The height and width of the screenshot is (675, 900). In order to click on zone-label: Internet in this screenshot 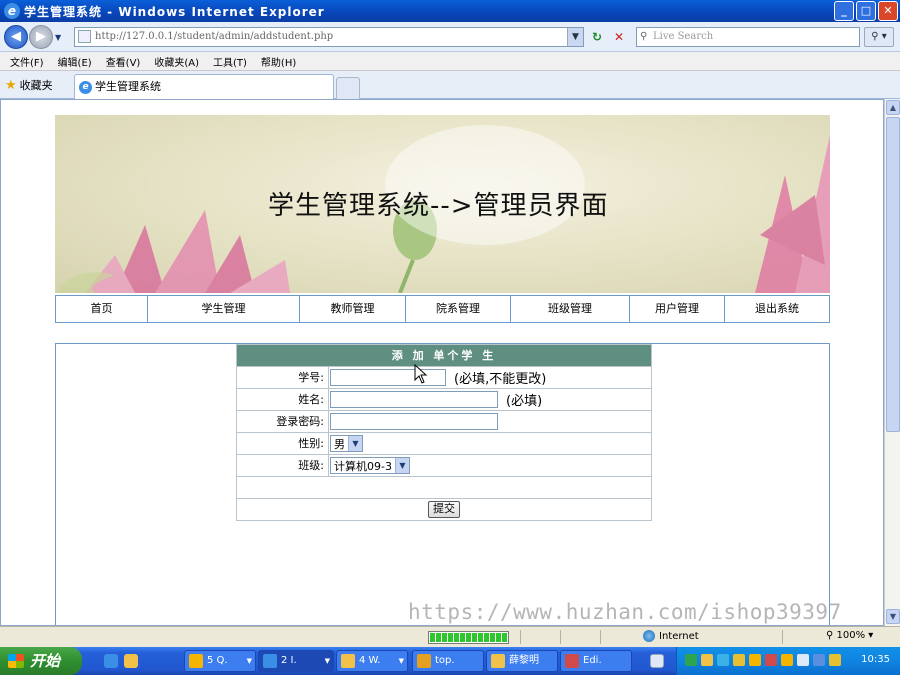, I will do `click(679, 636)`.